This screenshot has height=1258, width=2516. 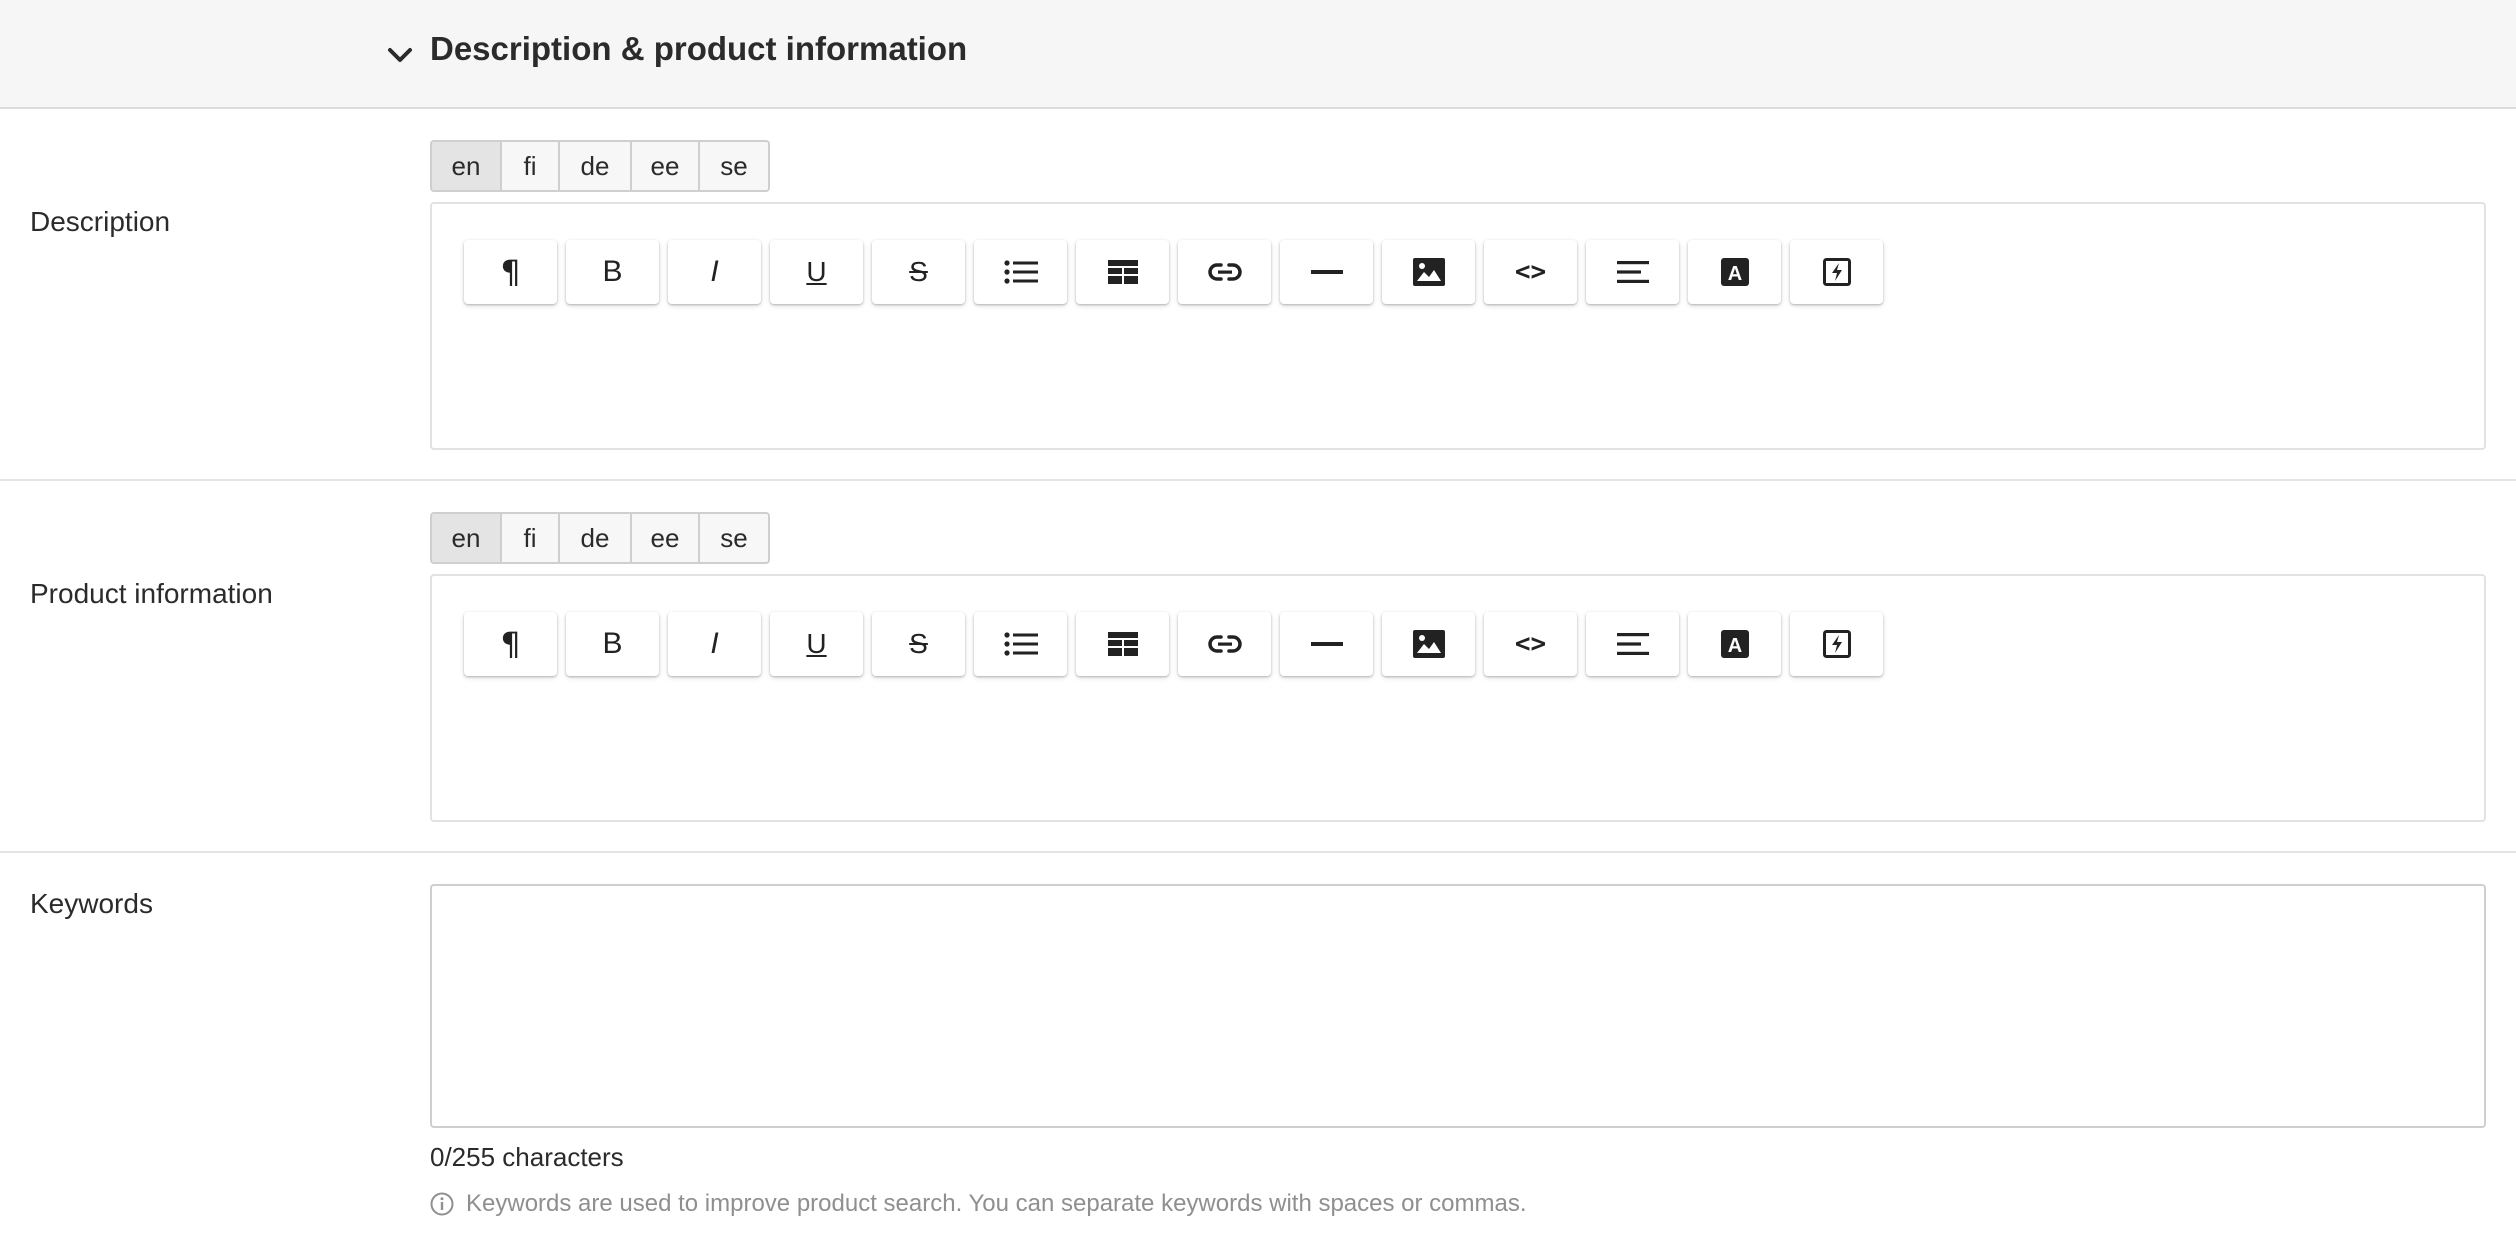 I want to click on product-info-toolbar: ¶ B I U S <> A, so click(x=1173, y=644).